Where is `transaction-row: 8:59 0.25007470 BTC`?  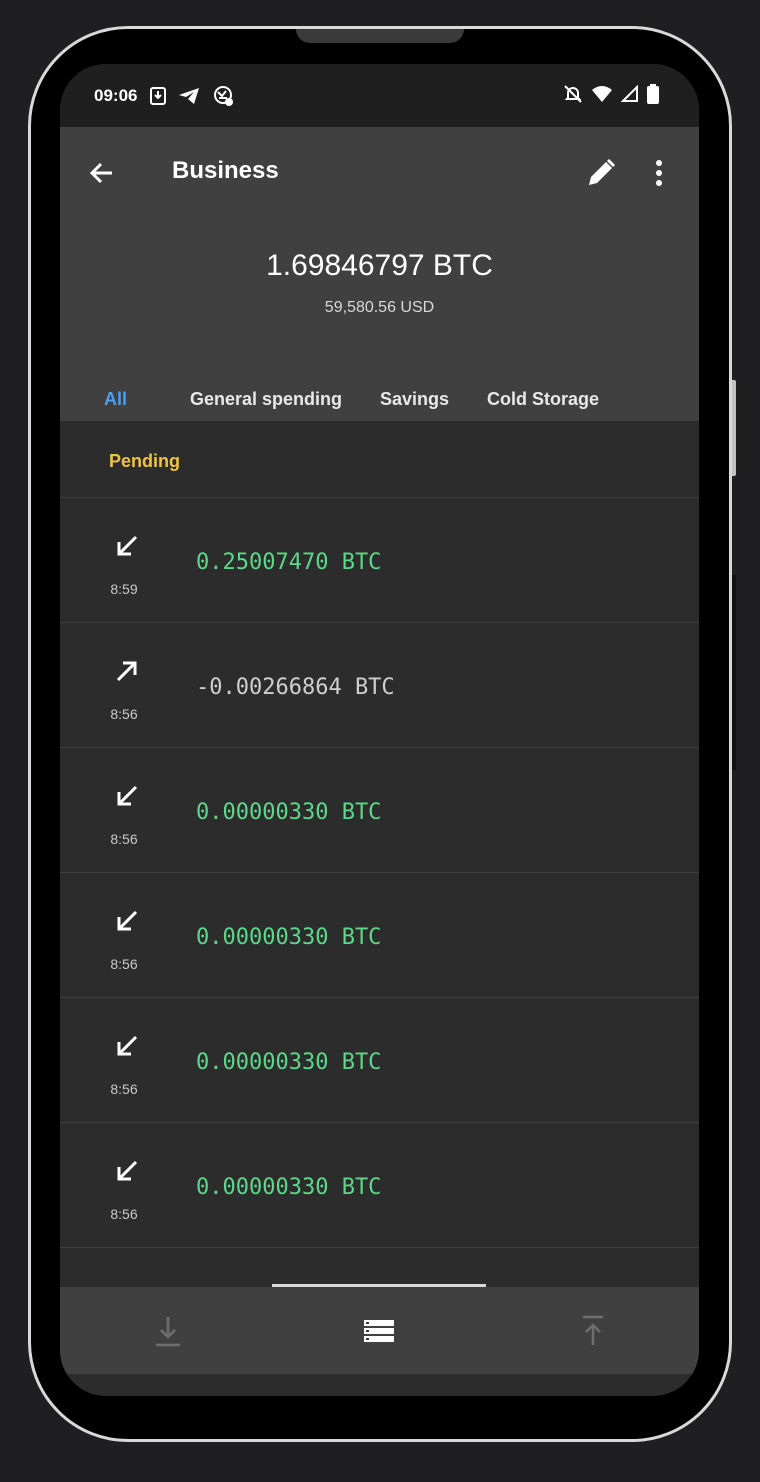 transaction-row: 8:59 0.25007470 BTC is located at coordinates (379, 560).